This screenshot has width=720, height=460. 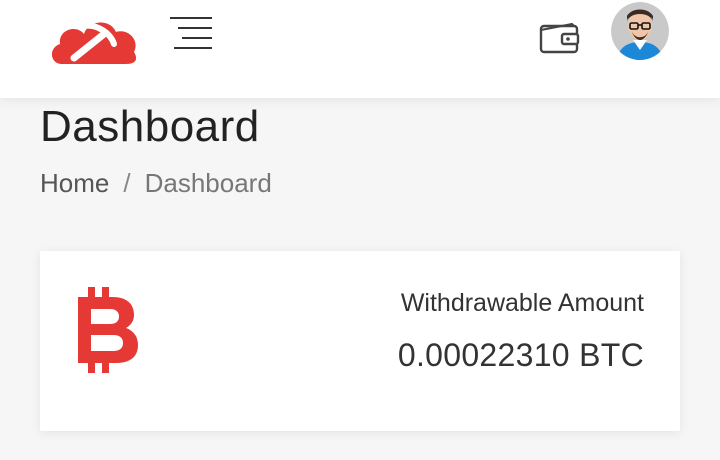 I want to click on breadcrumb: Home / Dashboard, so click(x=156, y=183).